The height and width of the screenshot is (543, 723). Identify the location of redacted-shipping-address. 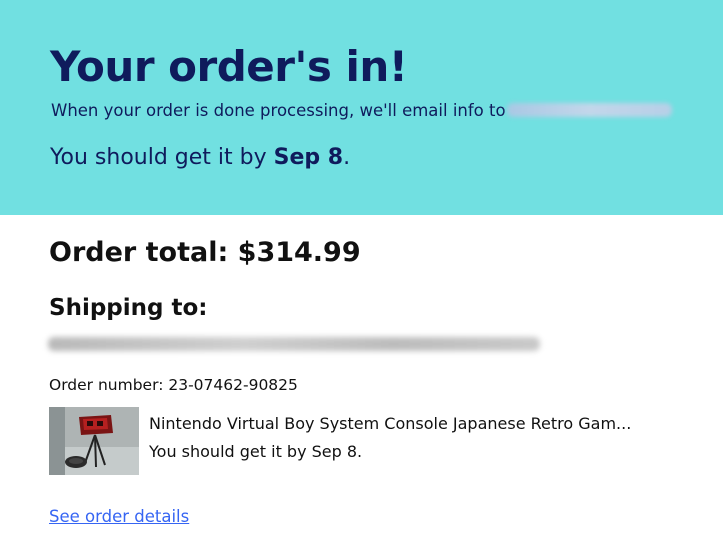
(294, 344).